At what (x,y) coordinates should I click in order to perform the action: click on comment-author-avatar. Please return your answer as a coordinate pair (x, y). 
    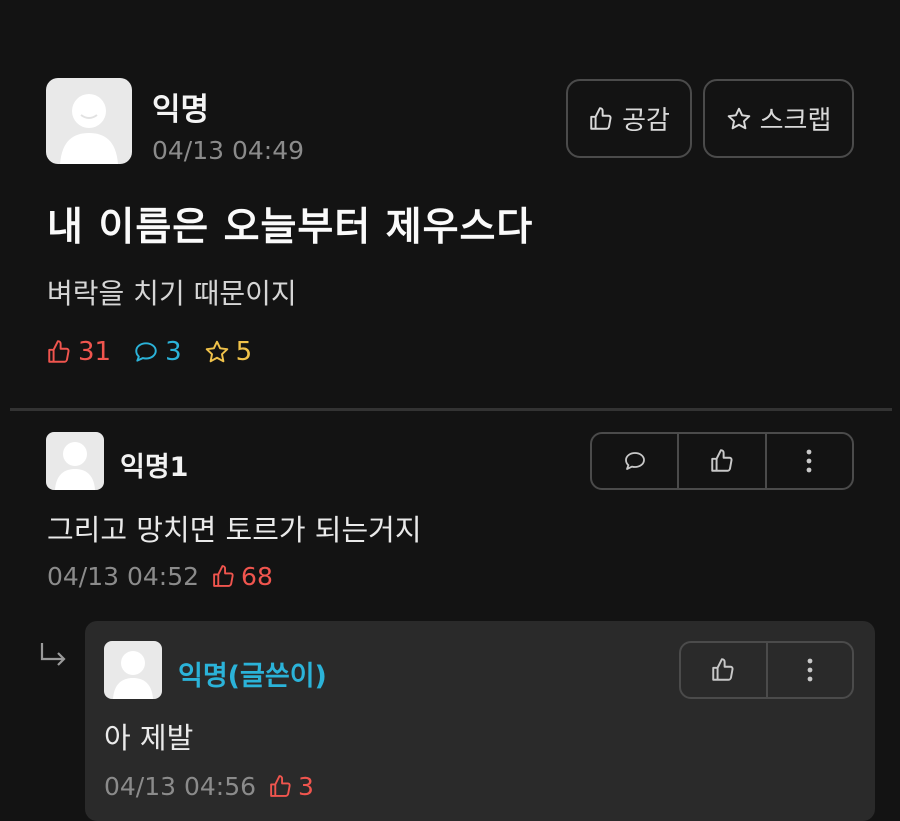
    Looking at the image, I should click on (75, 461).